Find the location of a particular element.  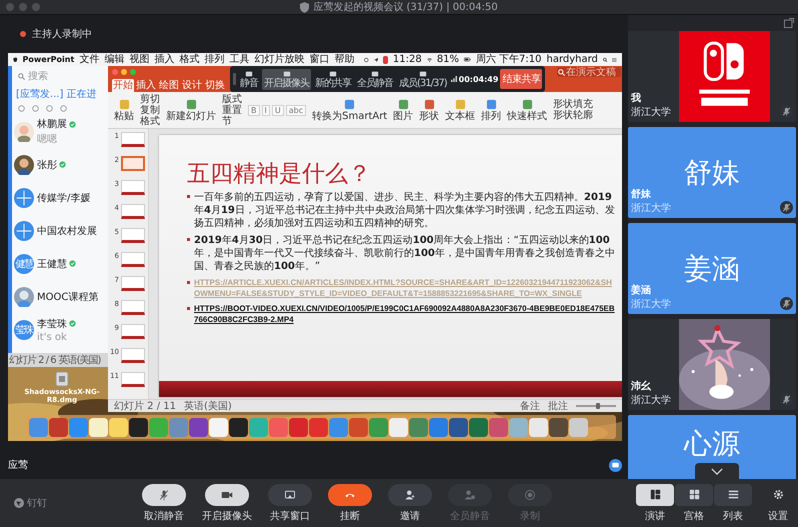

pop-out-icon is located at coordinates (789, 23).